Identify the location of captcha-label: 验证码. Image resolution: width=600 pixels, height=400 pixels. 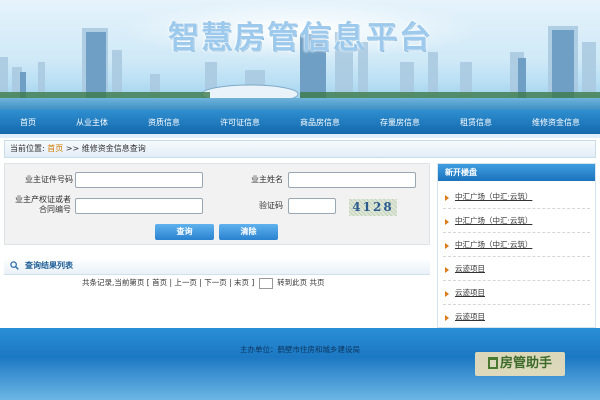
(271, 205).